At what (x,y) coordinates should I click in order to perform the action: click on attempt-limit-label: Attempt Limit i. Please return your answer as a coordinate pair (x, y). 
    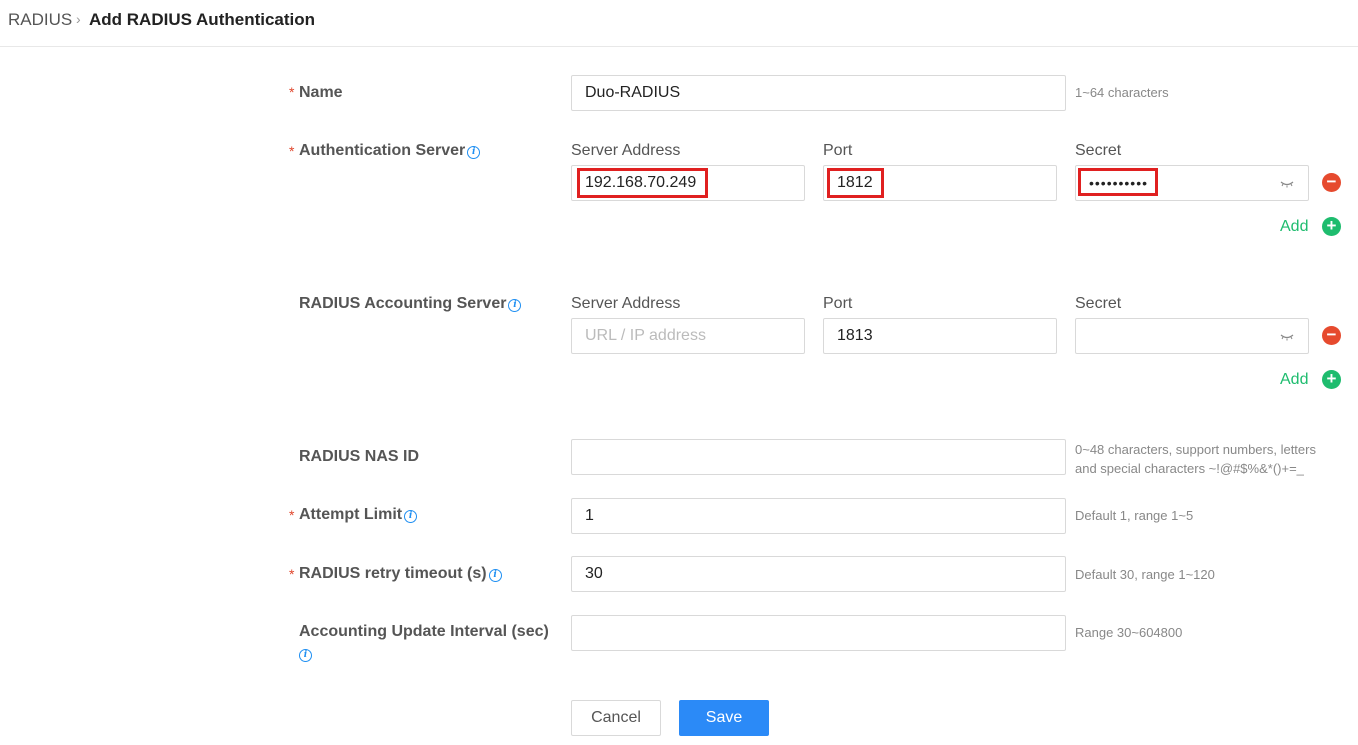
    Looking at the image, I should click on (358, 515).